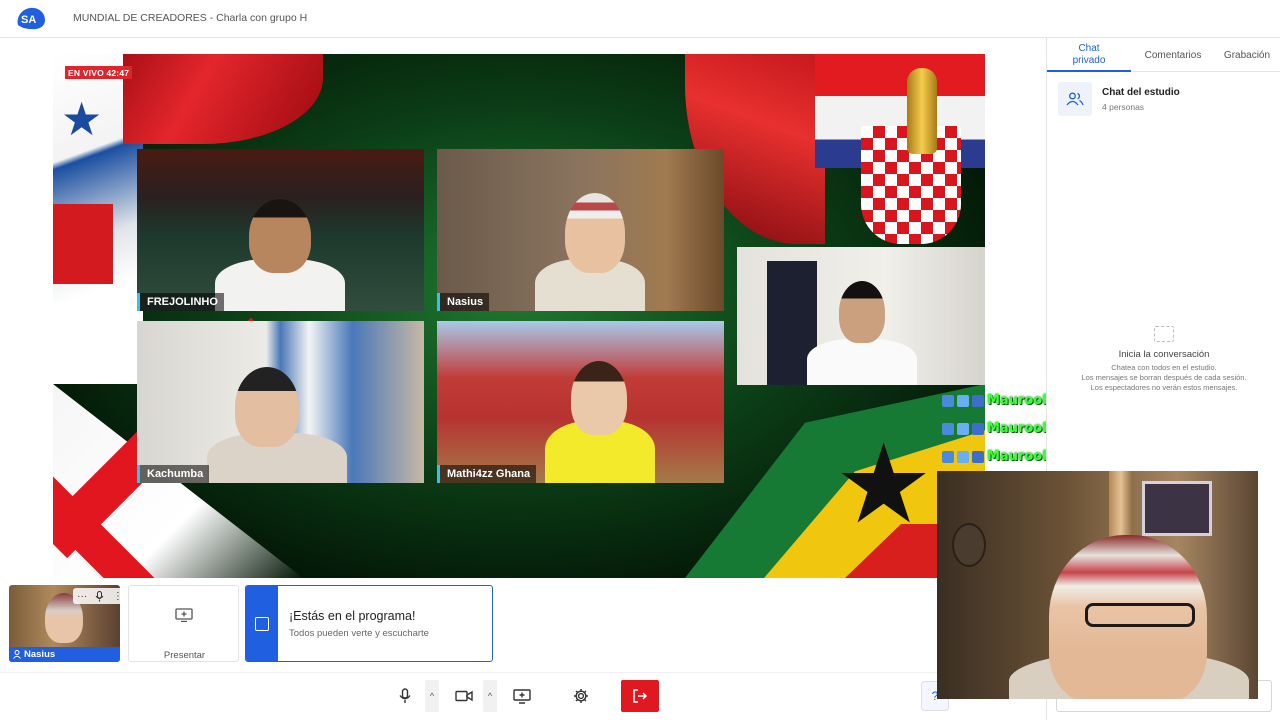 The image size is (1280, 720). Describe the element at coordinates (1141, 92) in the screenshot. I see `chat-title: Chat del estudio` at that location.